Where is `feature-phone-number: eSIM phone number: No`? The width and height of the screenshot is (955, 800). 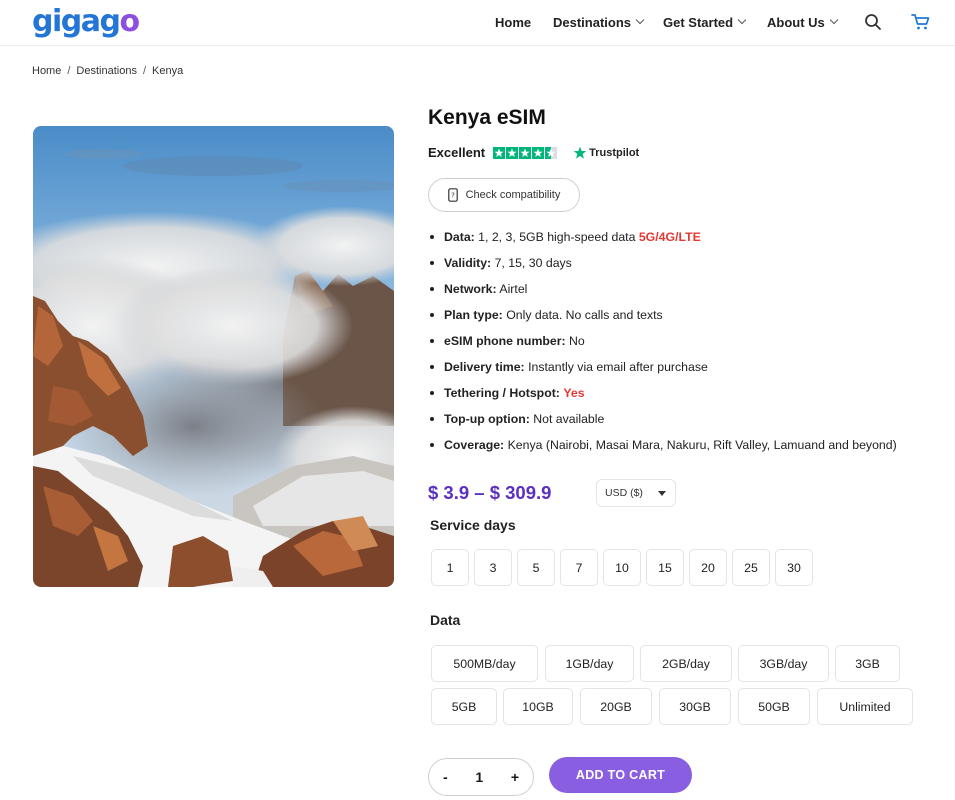
feature-phone-number: eSIM phone number: No is located at coordinates (663, 345).